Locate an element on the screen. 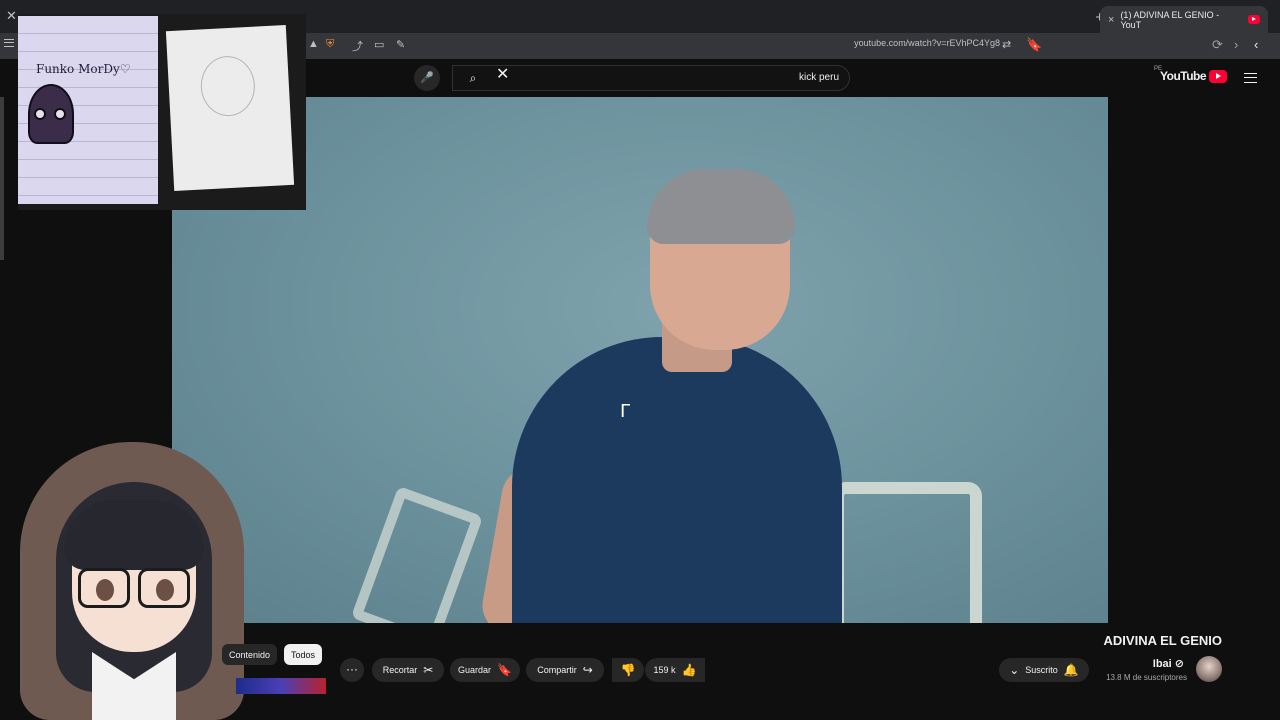  shirt-logo-icon: ᒣ is located at coordinates (625, 411).